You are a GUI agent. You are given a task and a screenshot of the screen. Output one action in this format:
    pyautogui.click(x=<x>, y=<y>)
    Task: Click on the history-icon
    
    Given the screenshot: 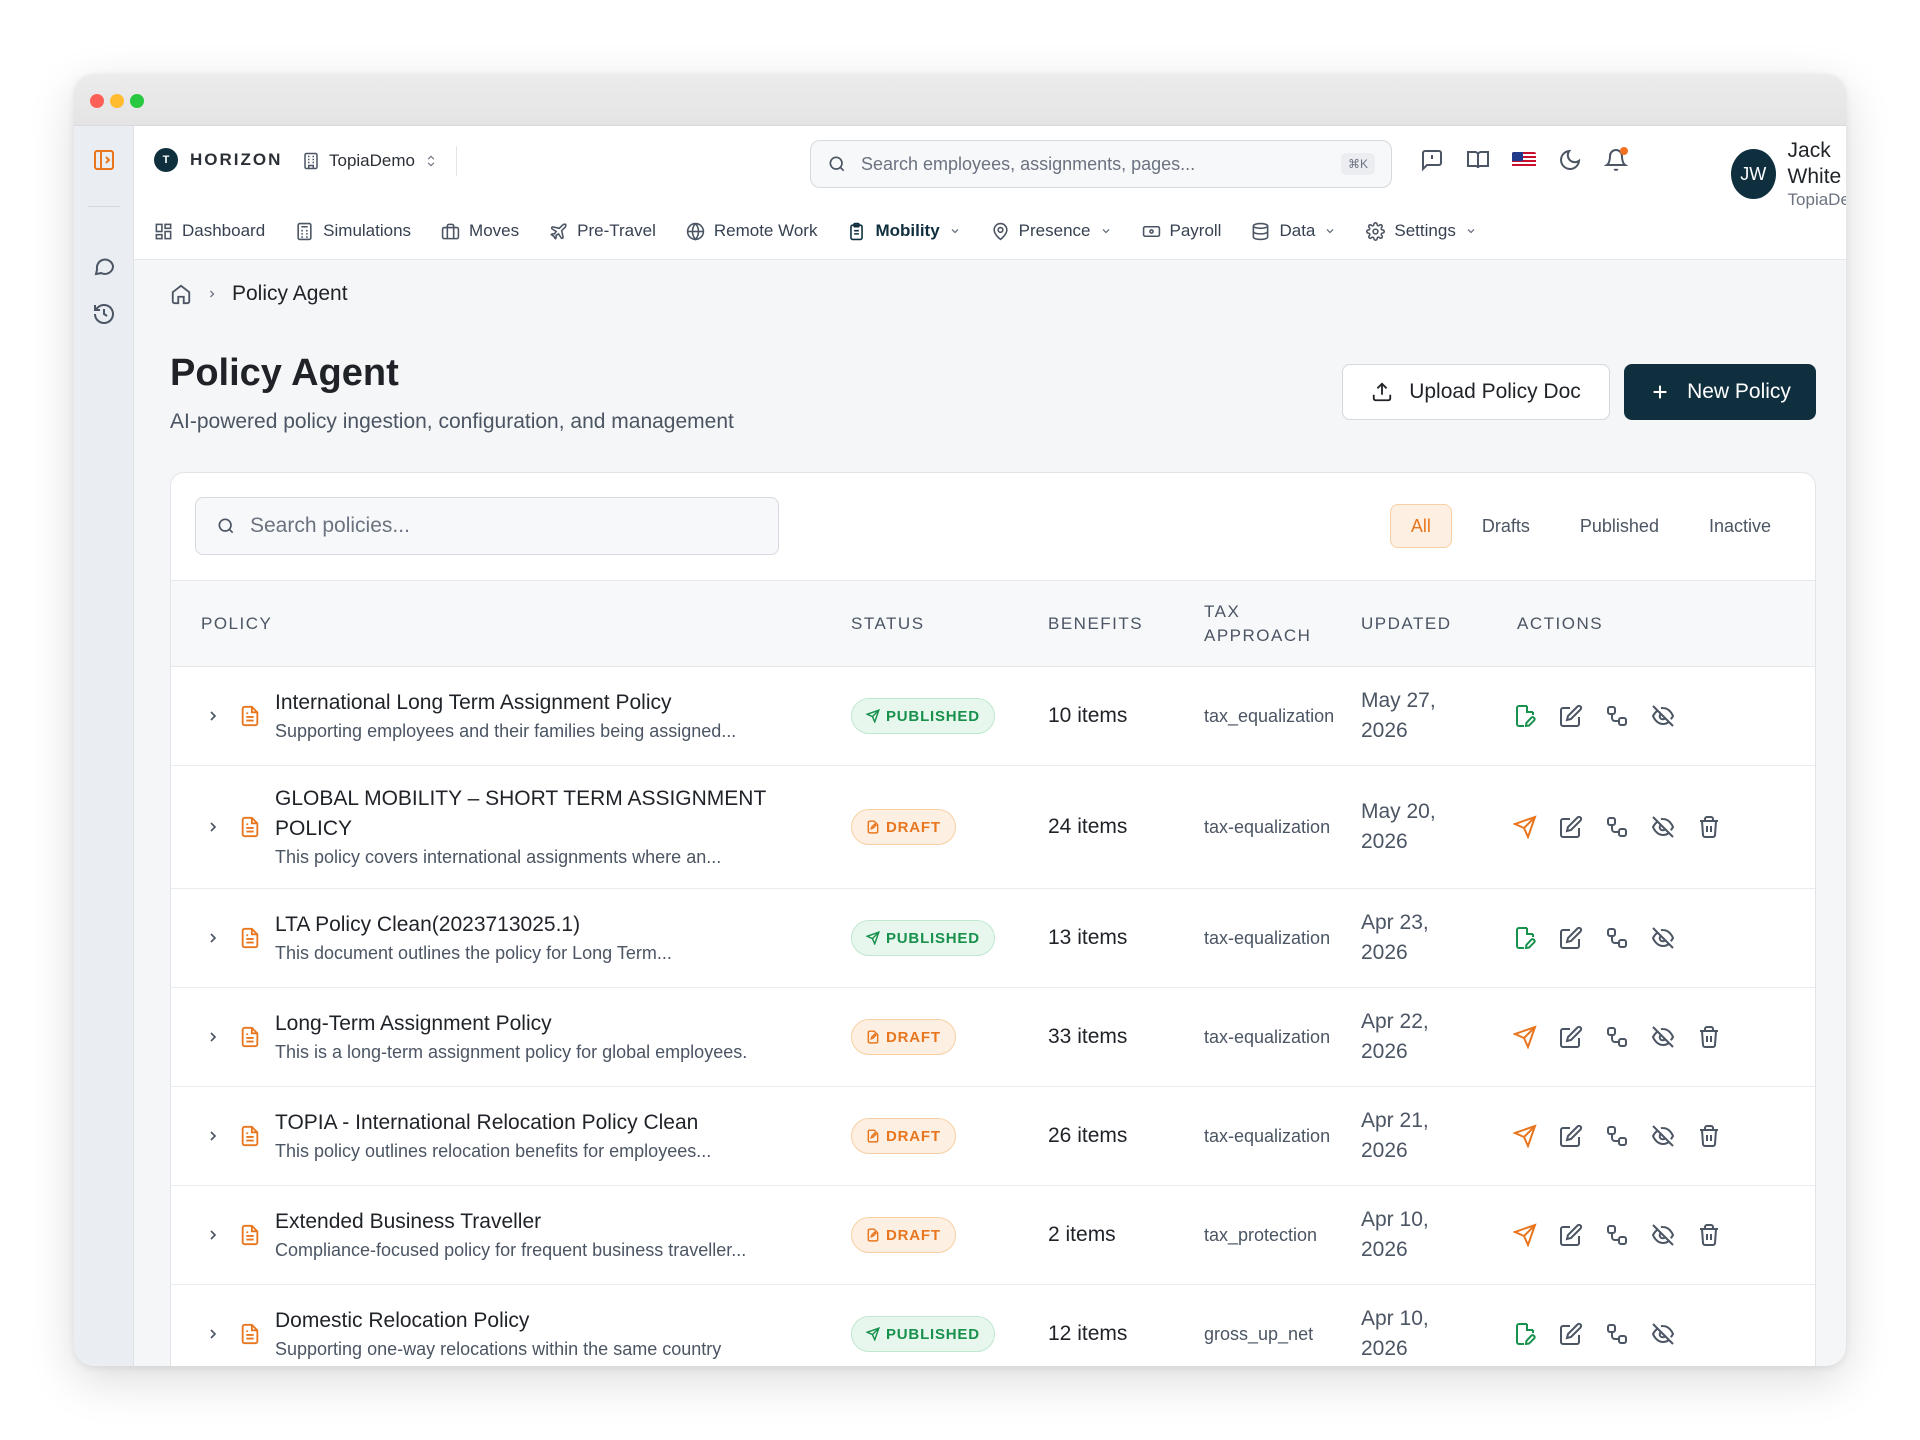 What is the action you would take?
    pyautogui.click(x=104, y=314)
    